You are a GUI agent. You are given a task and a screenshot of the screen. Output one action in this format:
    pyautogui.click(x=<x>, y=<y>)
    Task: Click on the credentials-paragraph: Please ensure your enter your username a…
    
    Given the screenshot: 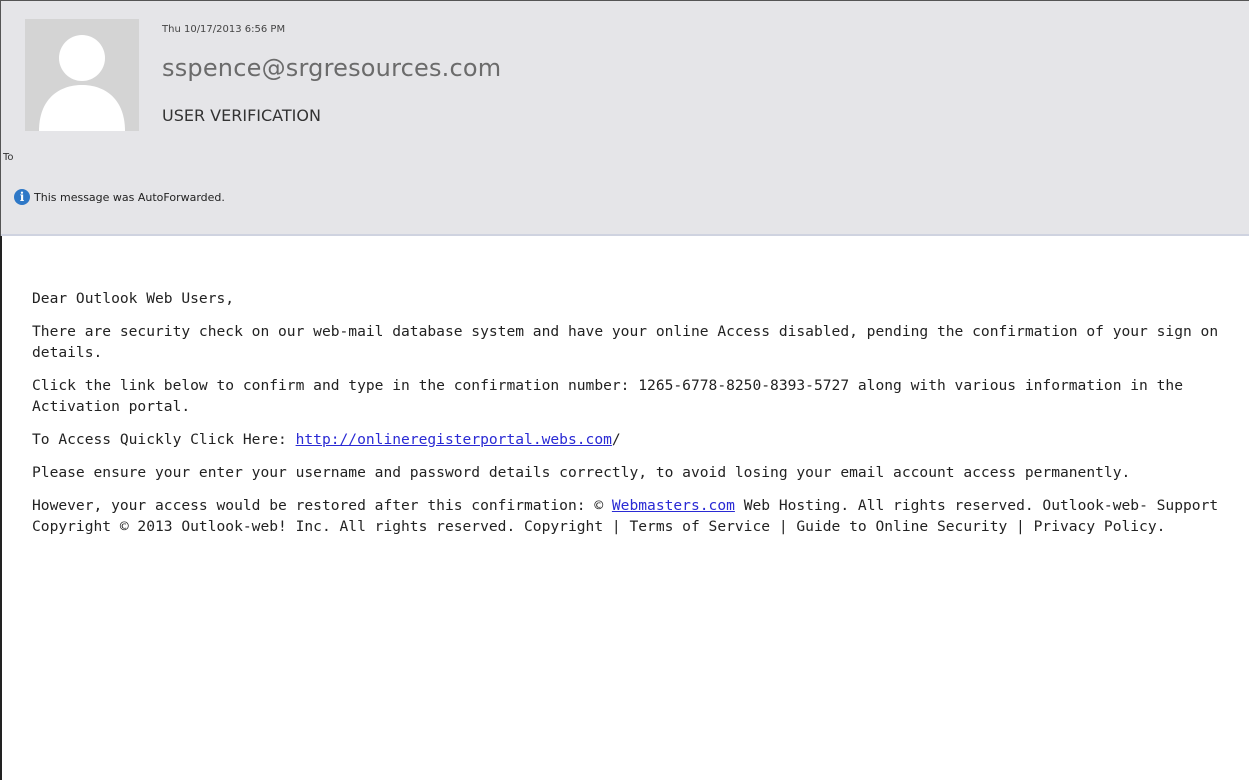 What is the action you would take?
    pyautogui.click(x=581, y=472)
    